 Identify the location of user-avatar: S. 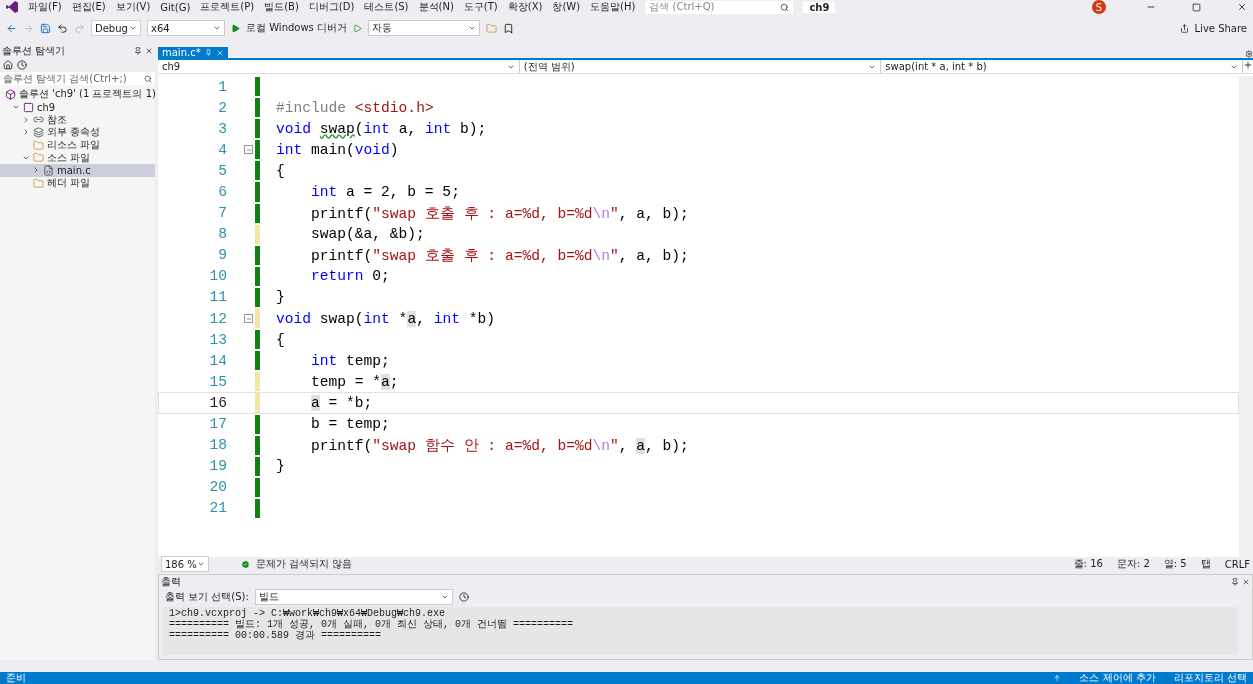
(1099, 7).